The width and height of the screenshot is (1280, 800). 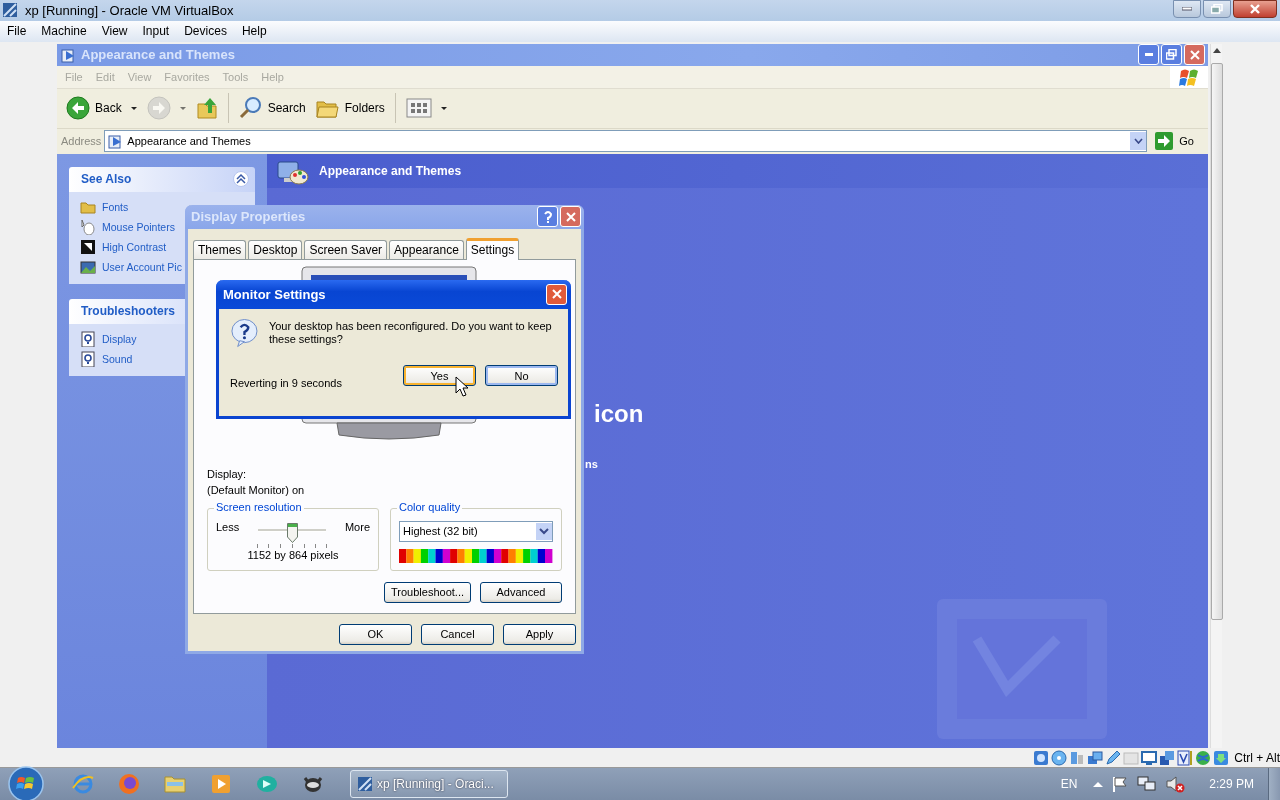 What do you see at coordinates (130, 10) in the screenshot?
I see `window-title: xp [Running] - Oracle VM VirtualBox` at bounding box center [130, 10].